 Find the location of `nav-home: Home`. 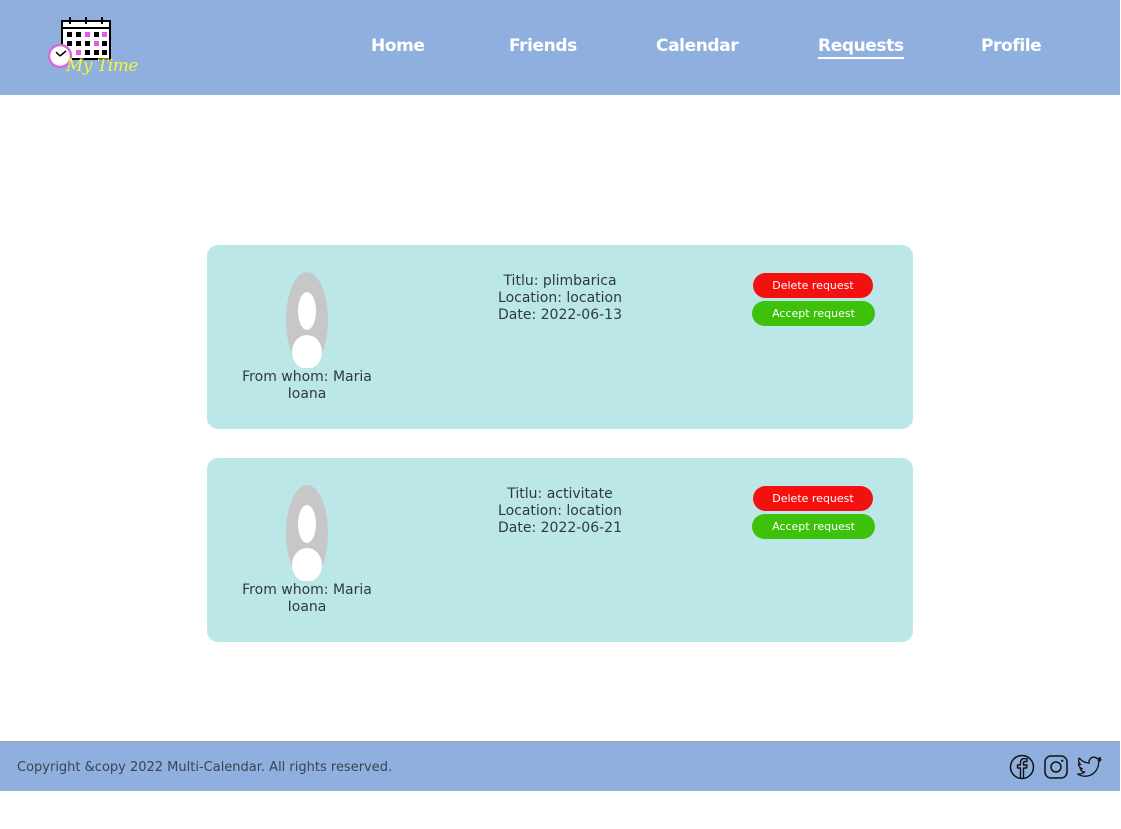

nav-home: Home is located at coordinates (398, 46).